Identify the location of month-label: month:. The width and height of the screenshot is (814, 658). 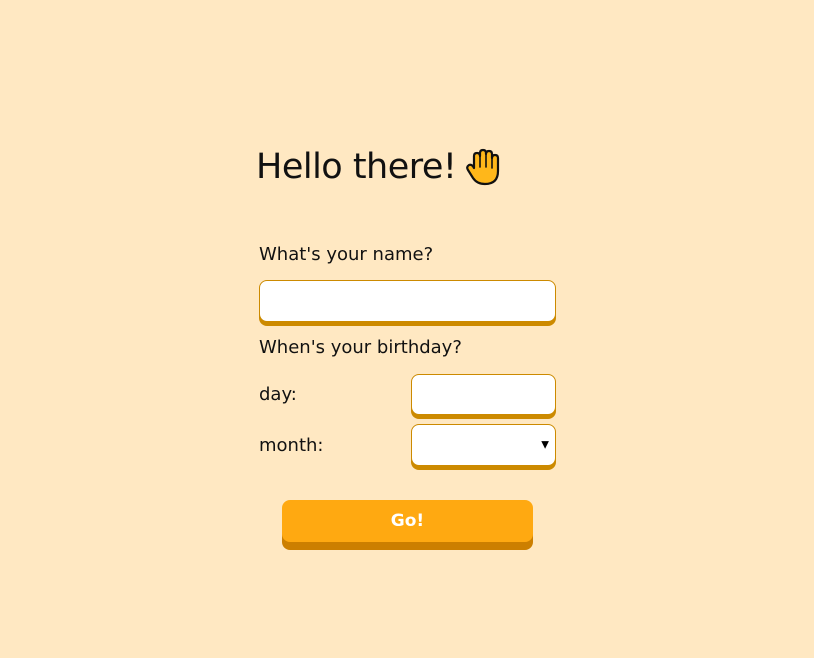
(291, 445).